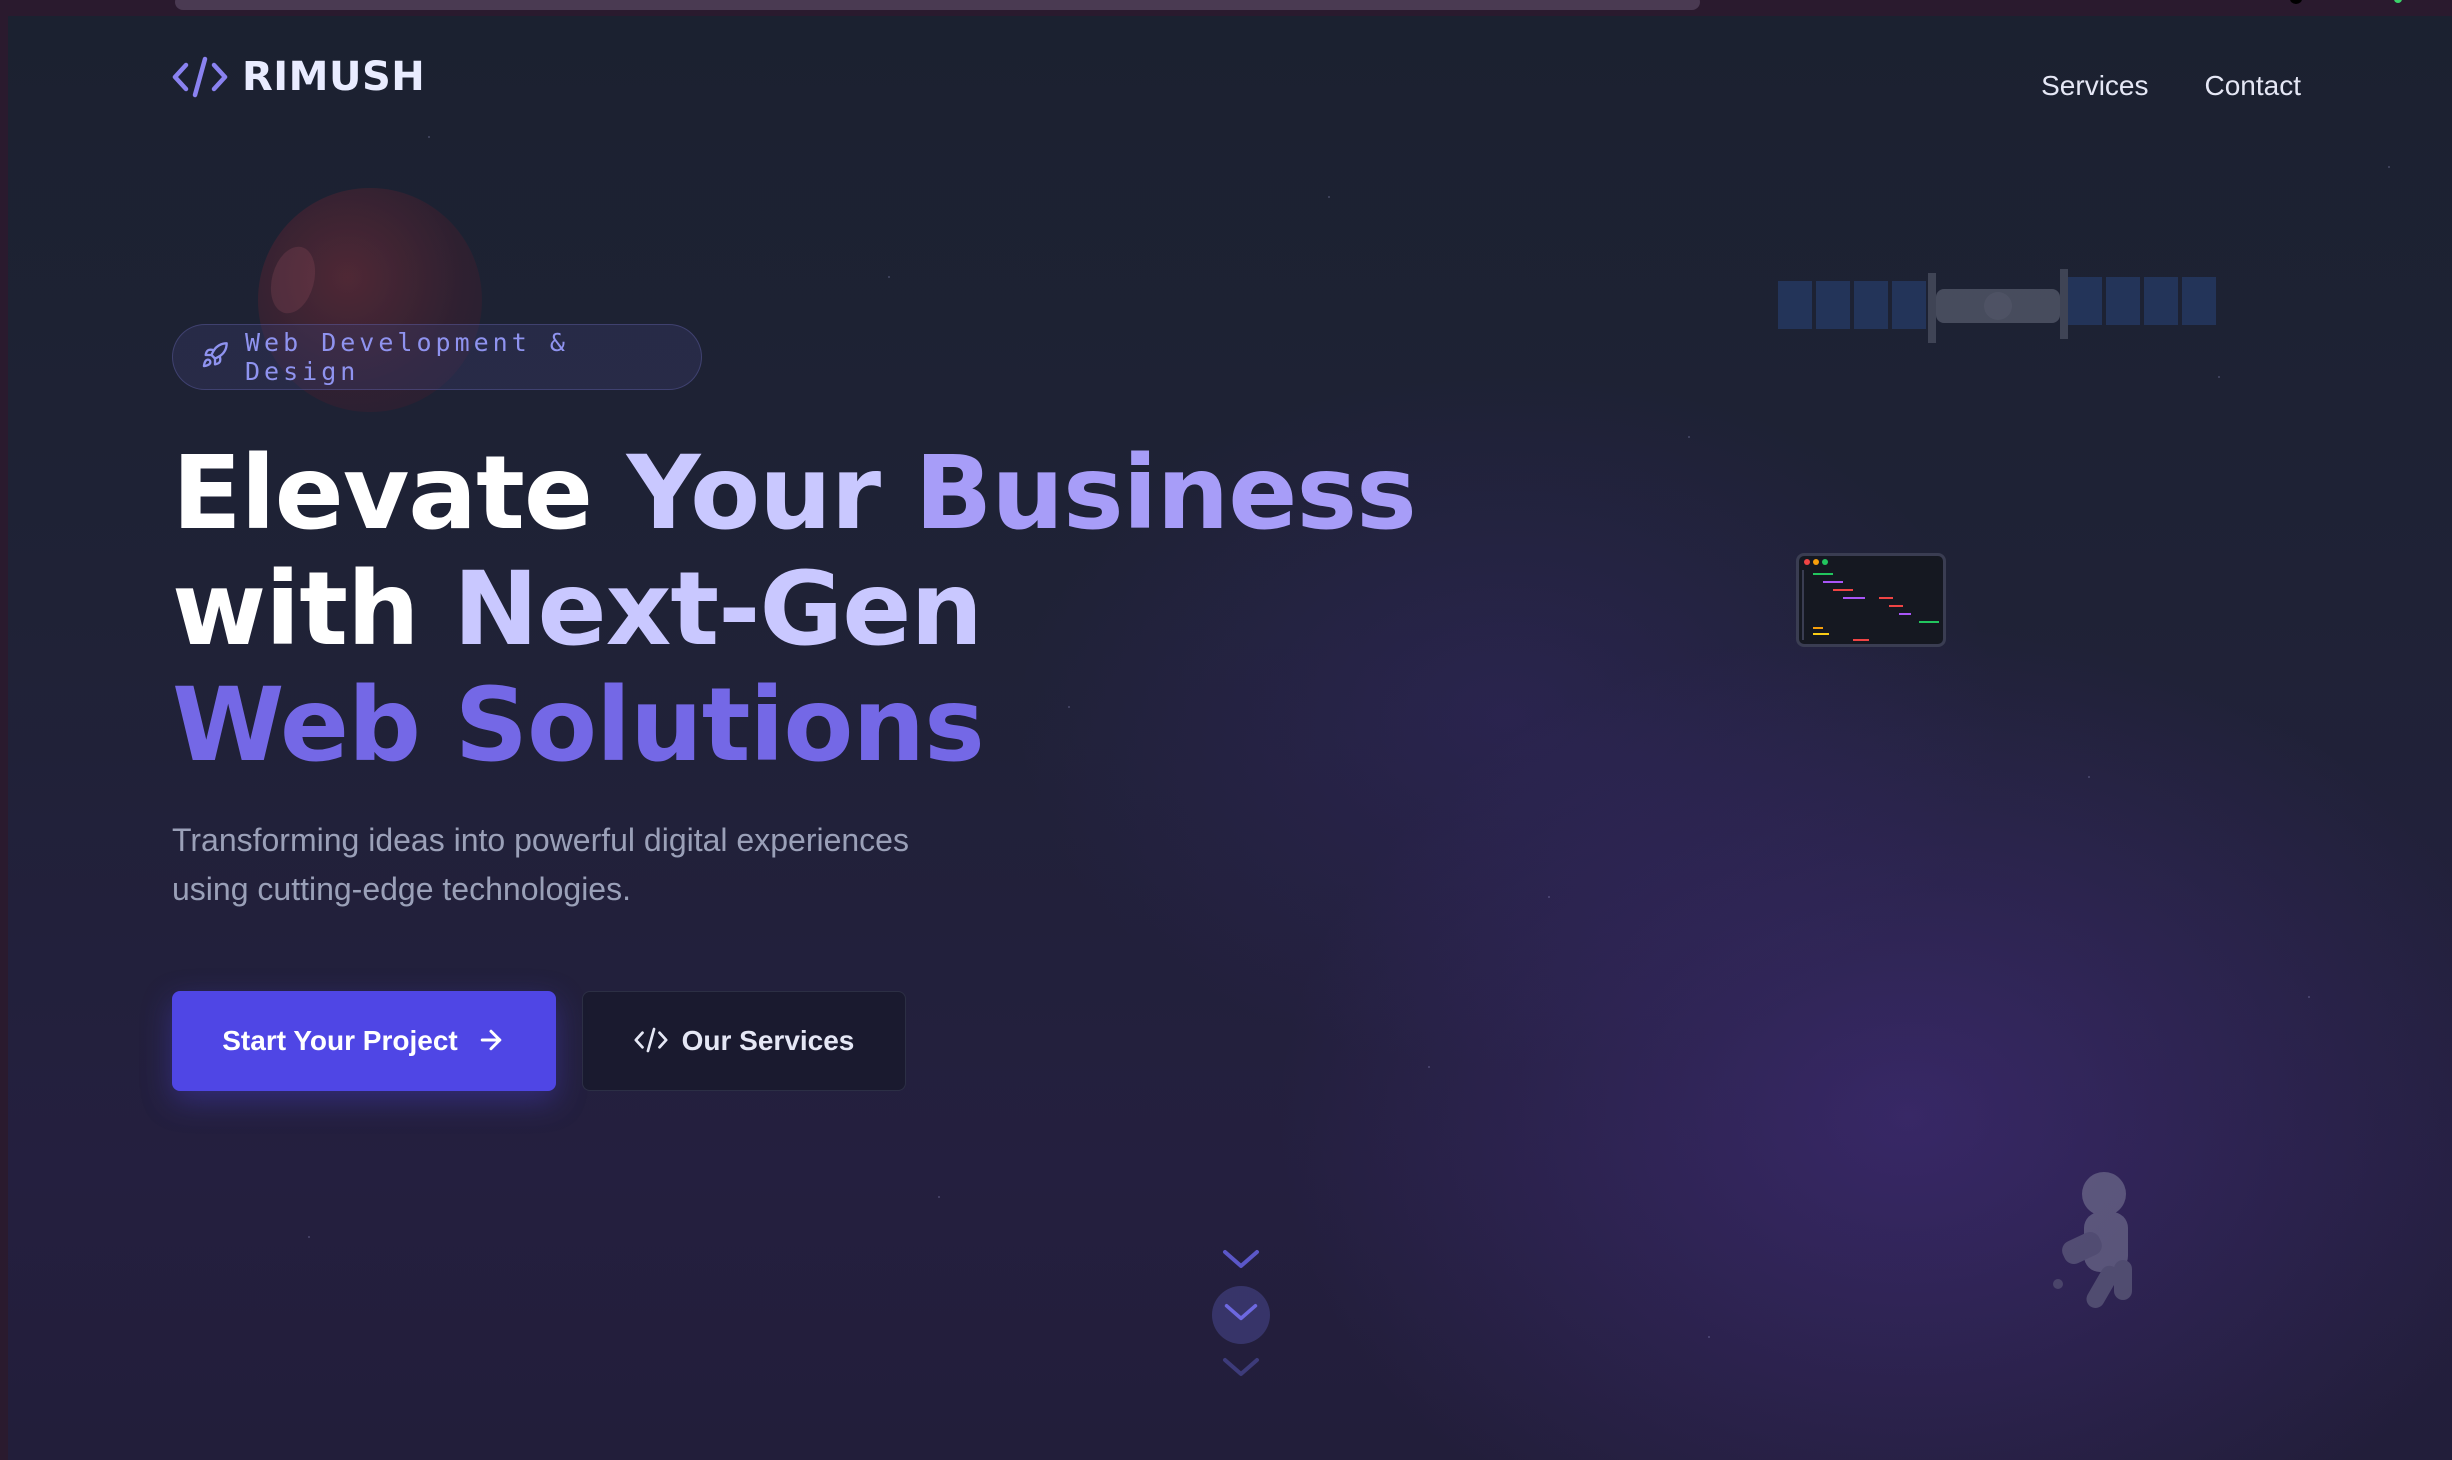 The width and height of the screenshot is (2452, 1460). I want to click on astronaut-illustration, so click(2083, 1259).